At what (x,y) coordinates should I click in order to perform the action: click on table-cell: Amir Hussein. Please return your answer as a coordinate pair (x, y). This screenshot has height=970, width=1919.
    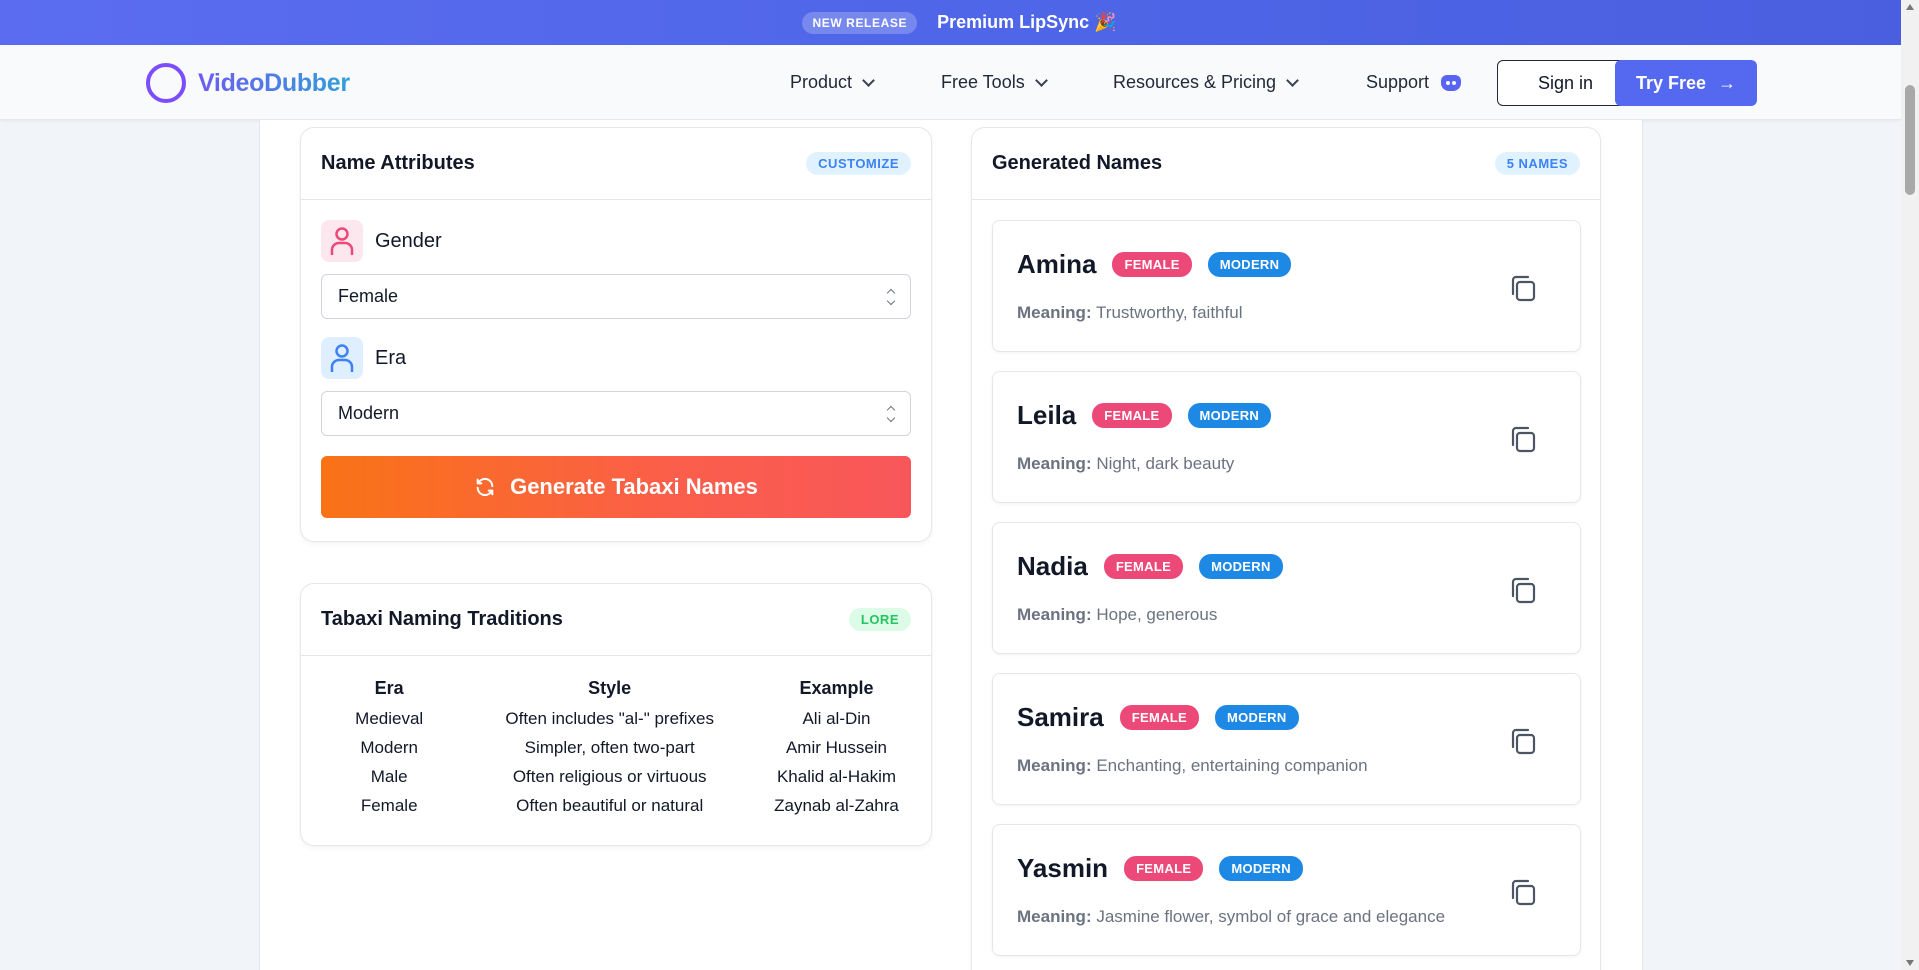
    Looking at the image, I should click on (836, 747).